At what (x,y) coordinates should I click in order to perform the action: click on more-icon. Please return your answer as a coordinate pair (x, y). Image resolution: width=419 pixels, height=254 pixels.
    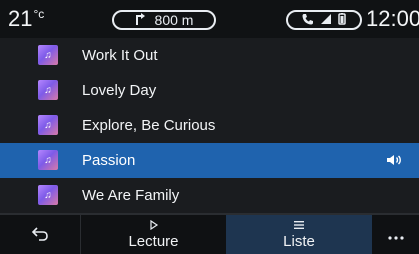
    Looking at the image, I should click on (396, 235).